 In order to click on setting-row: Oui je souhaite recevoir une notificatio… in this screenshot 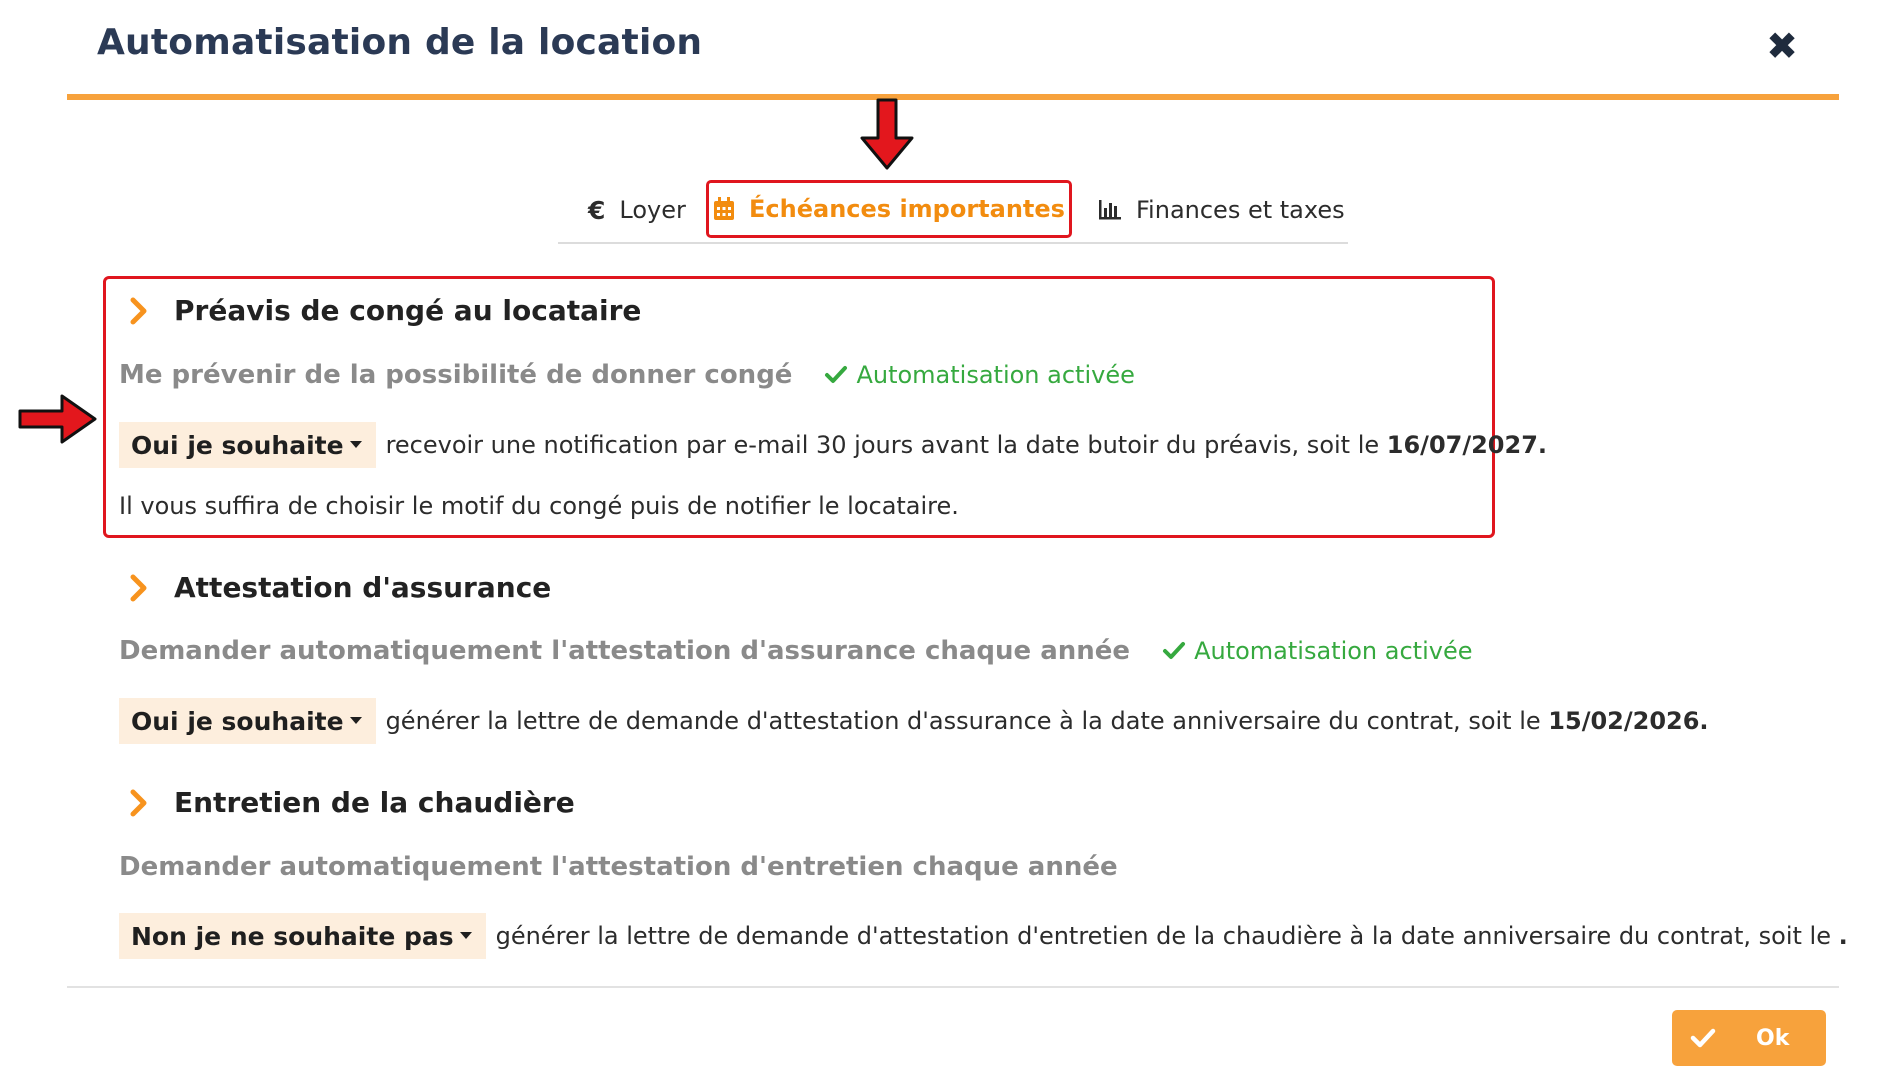, I will do `click(833, 445)`.